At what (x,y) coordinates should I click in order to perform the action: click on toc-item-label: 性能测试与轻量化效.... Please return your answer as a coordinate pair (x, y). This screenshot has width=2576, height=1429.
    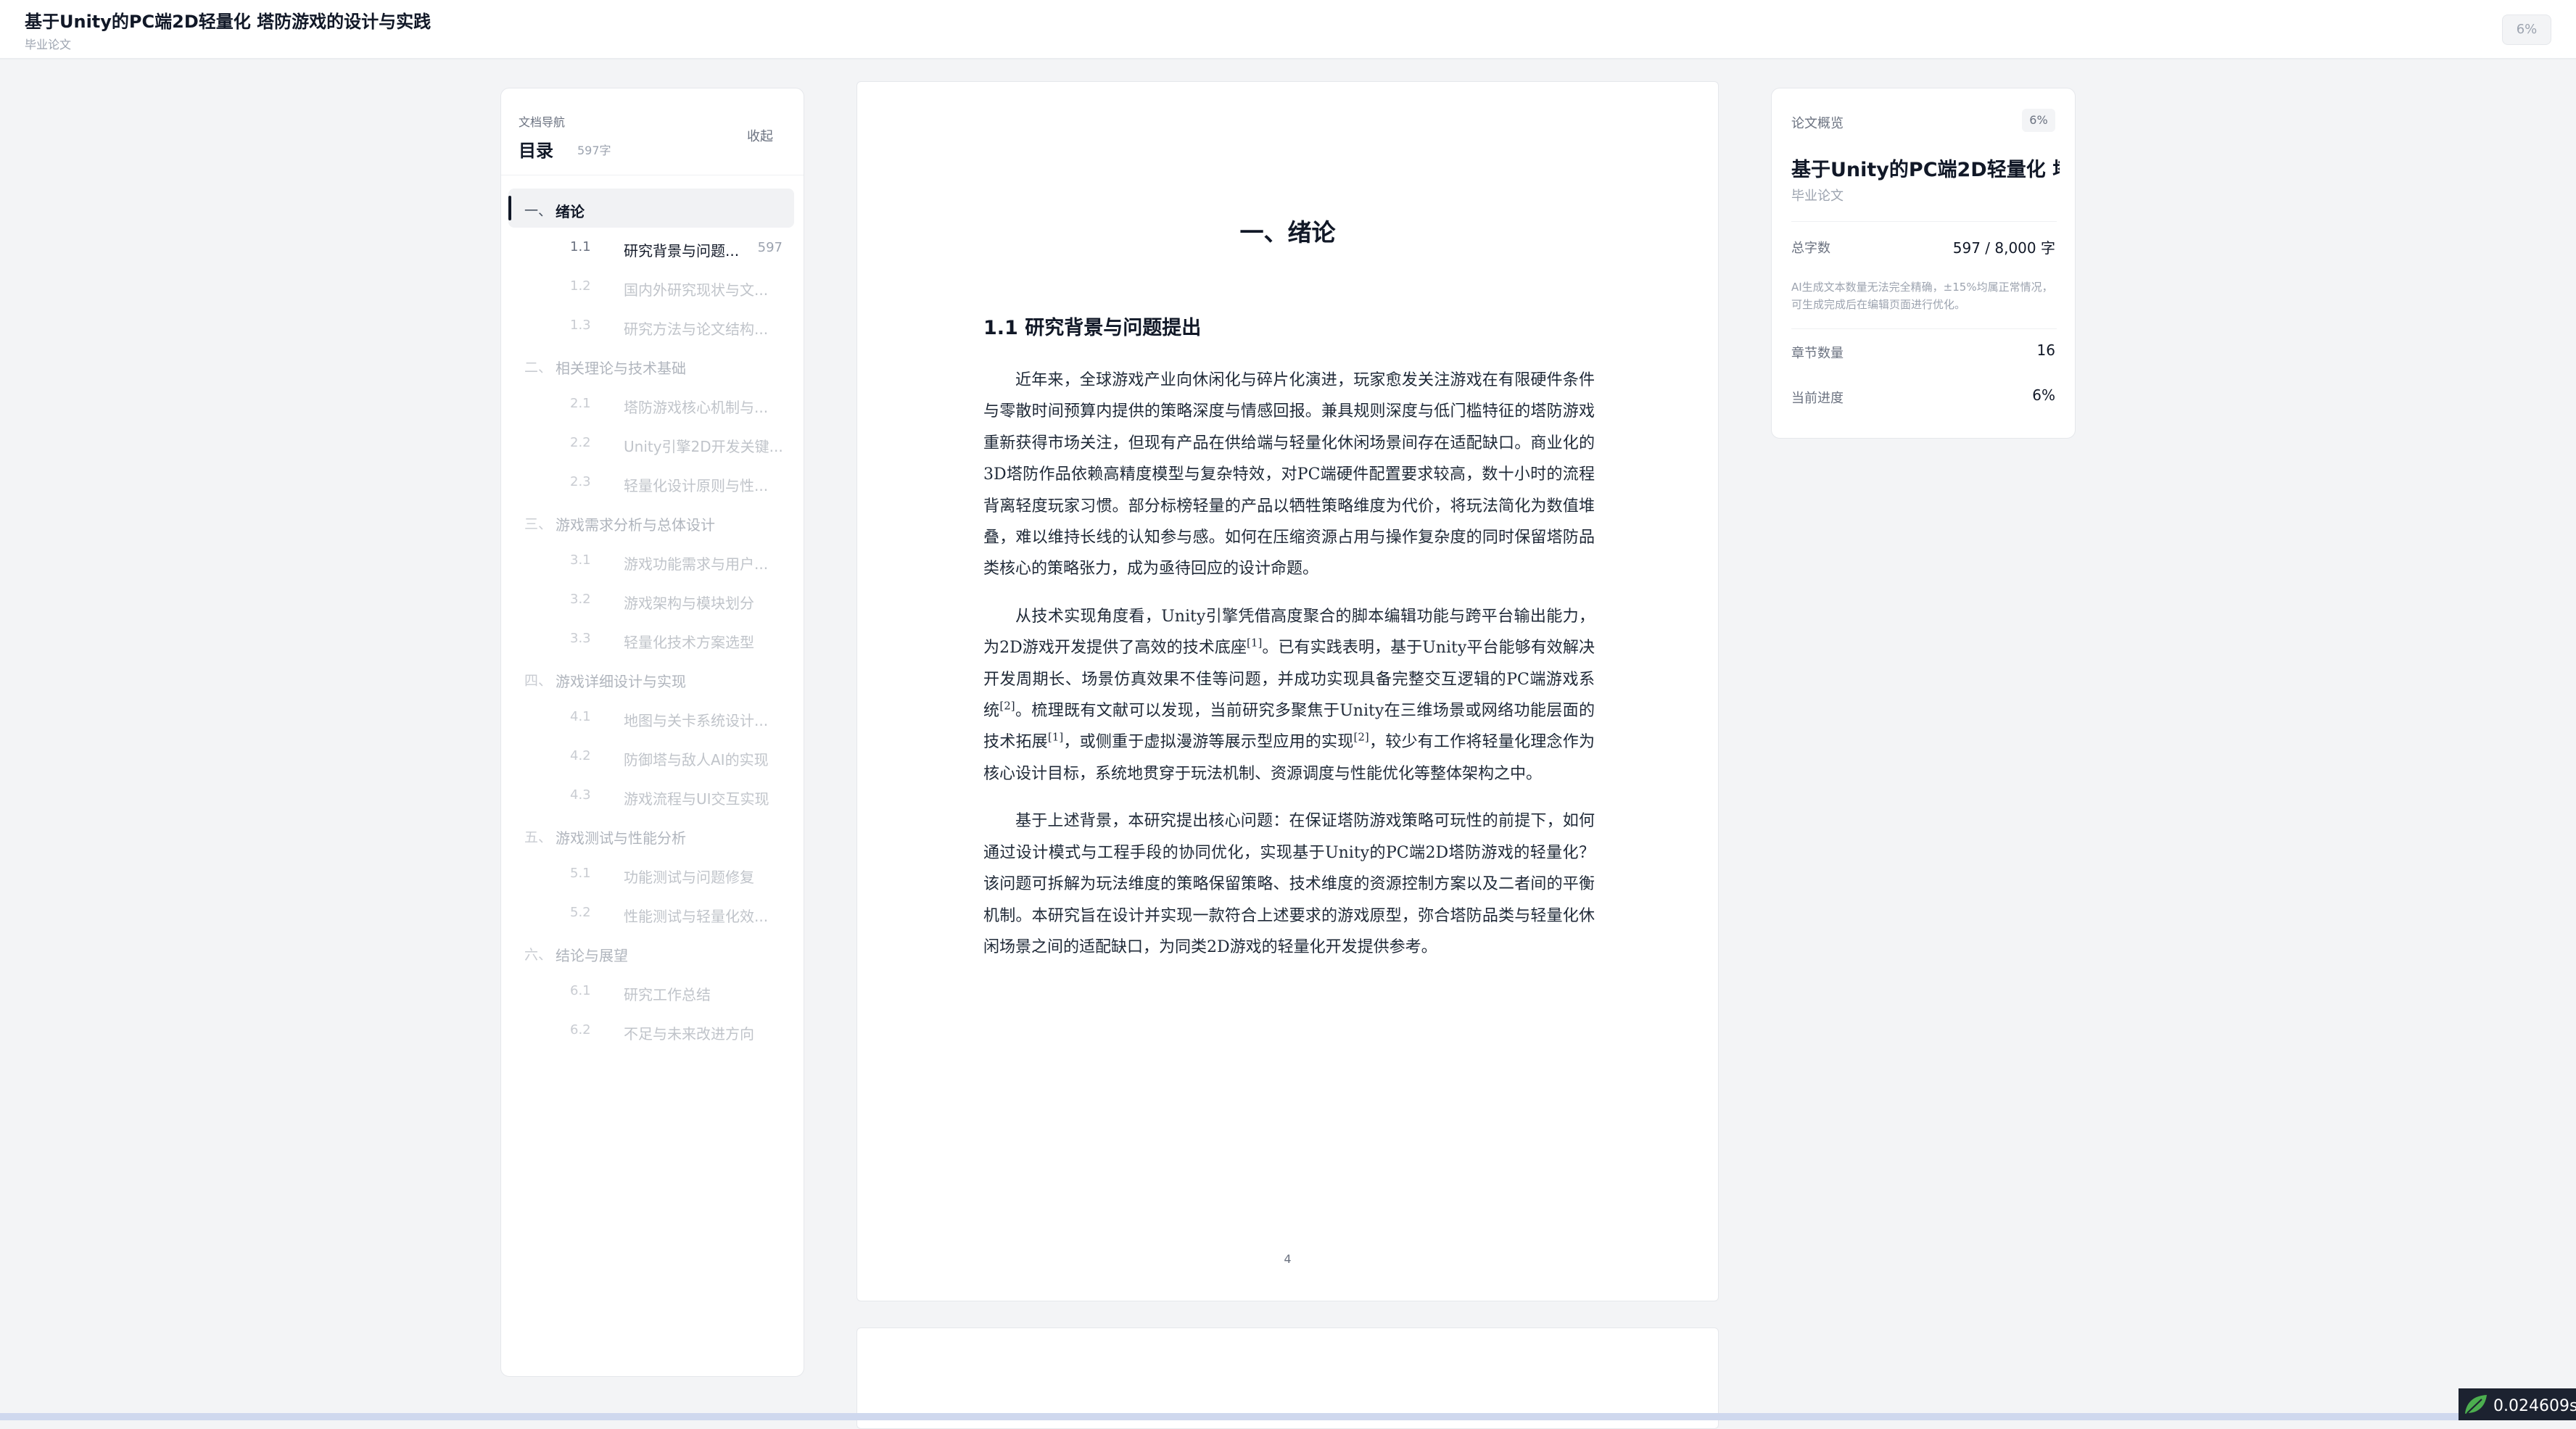
    Looking at the image, I should click on (696, 917).